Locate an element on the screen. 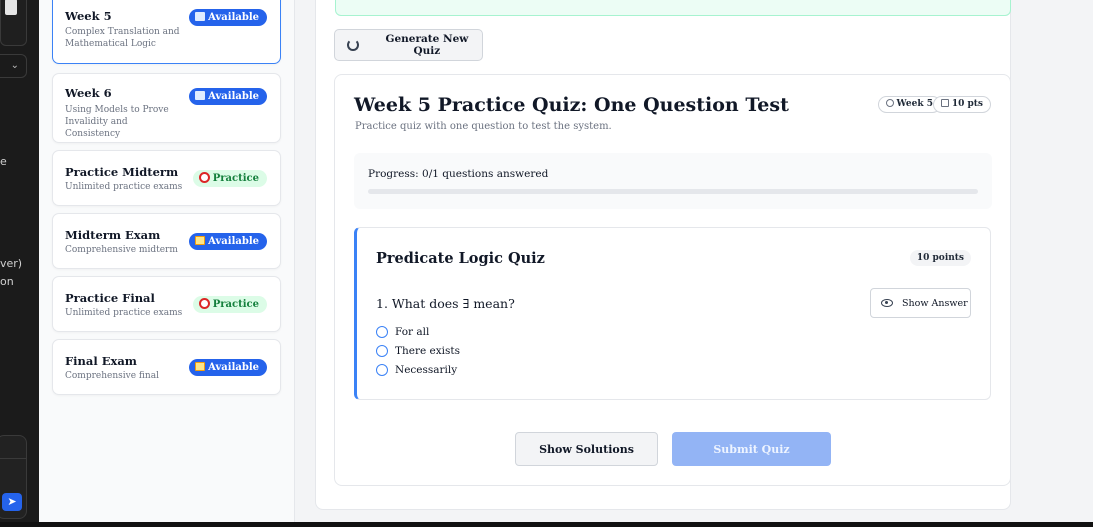  week-title: Midterm Exam is located at coordinates (113, 235).